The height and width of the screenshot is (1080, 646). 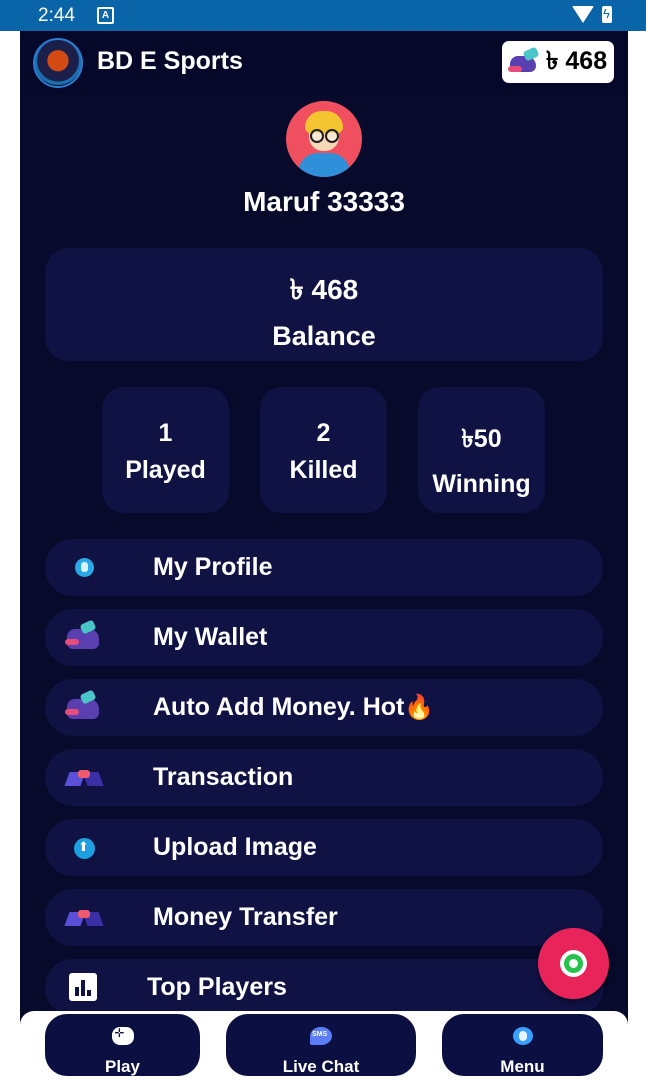 What do you see at coordinates (324, 201) in the screenshot?
I see `username: Maruf 33333` at bounding box center [324, 201].